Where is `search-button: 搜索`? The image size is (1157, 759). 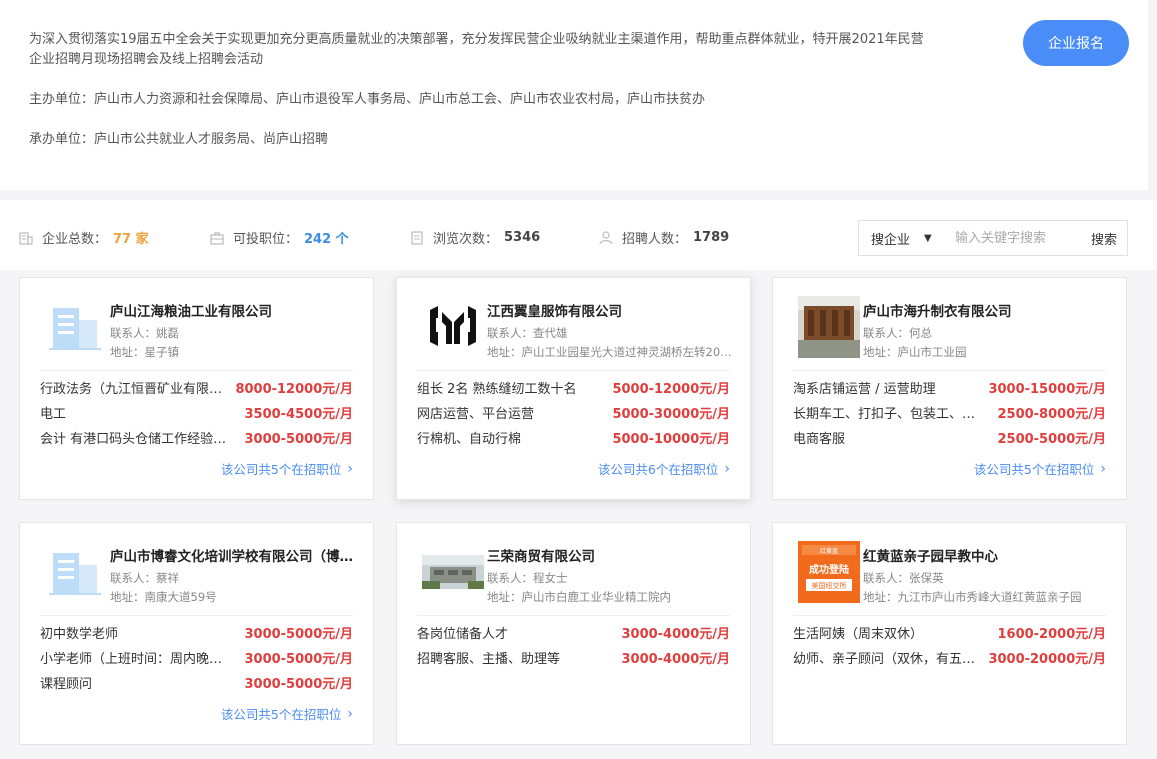
search-button: 搜索 is located at coordinates (1104, 238).